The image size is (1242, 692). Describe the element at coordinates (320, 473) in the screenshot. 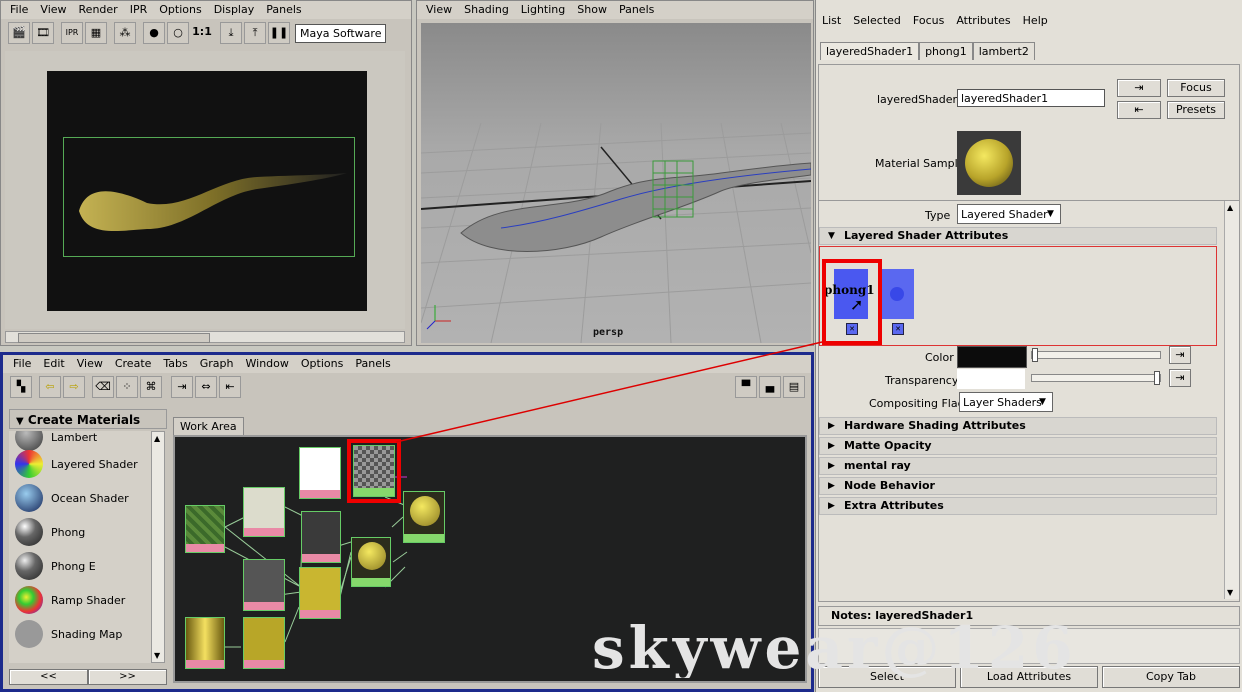

I see `white-node` at that location.